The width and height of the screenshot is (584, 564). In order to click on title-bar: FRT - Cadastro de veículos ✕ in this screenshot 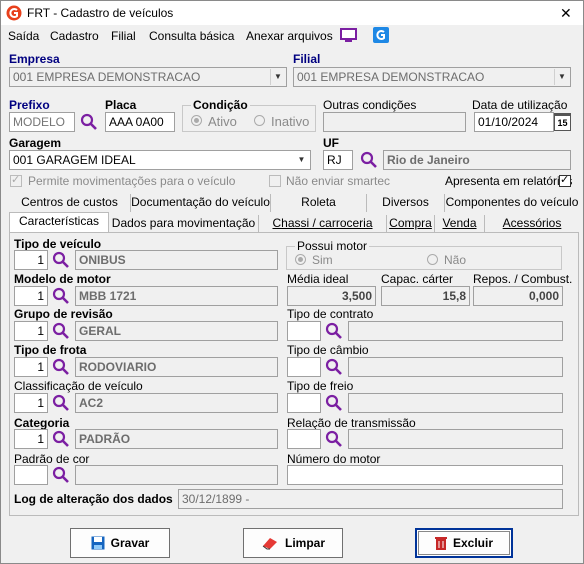, I will do `click(292, 13)`.